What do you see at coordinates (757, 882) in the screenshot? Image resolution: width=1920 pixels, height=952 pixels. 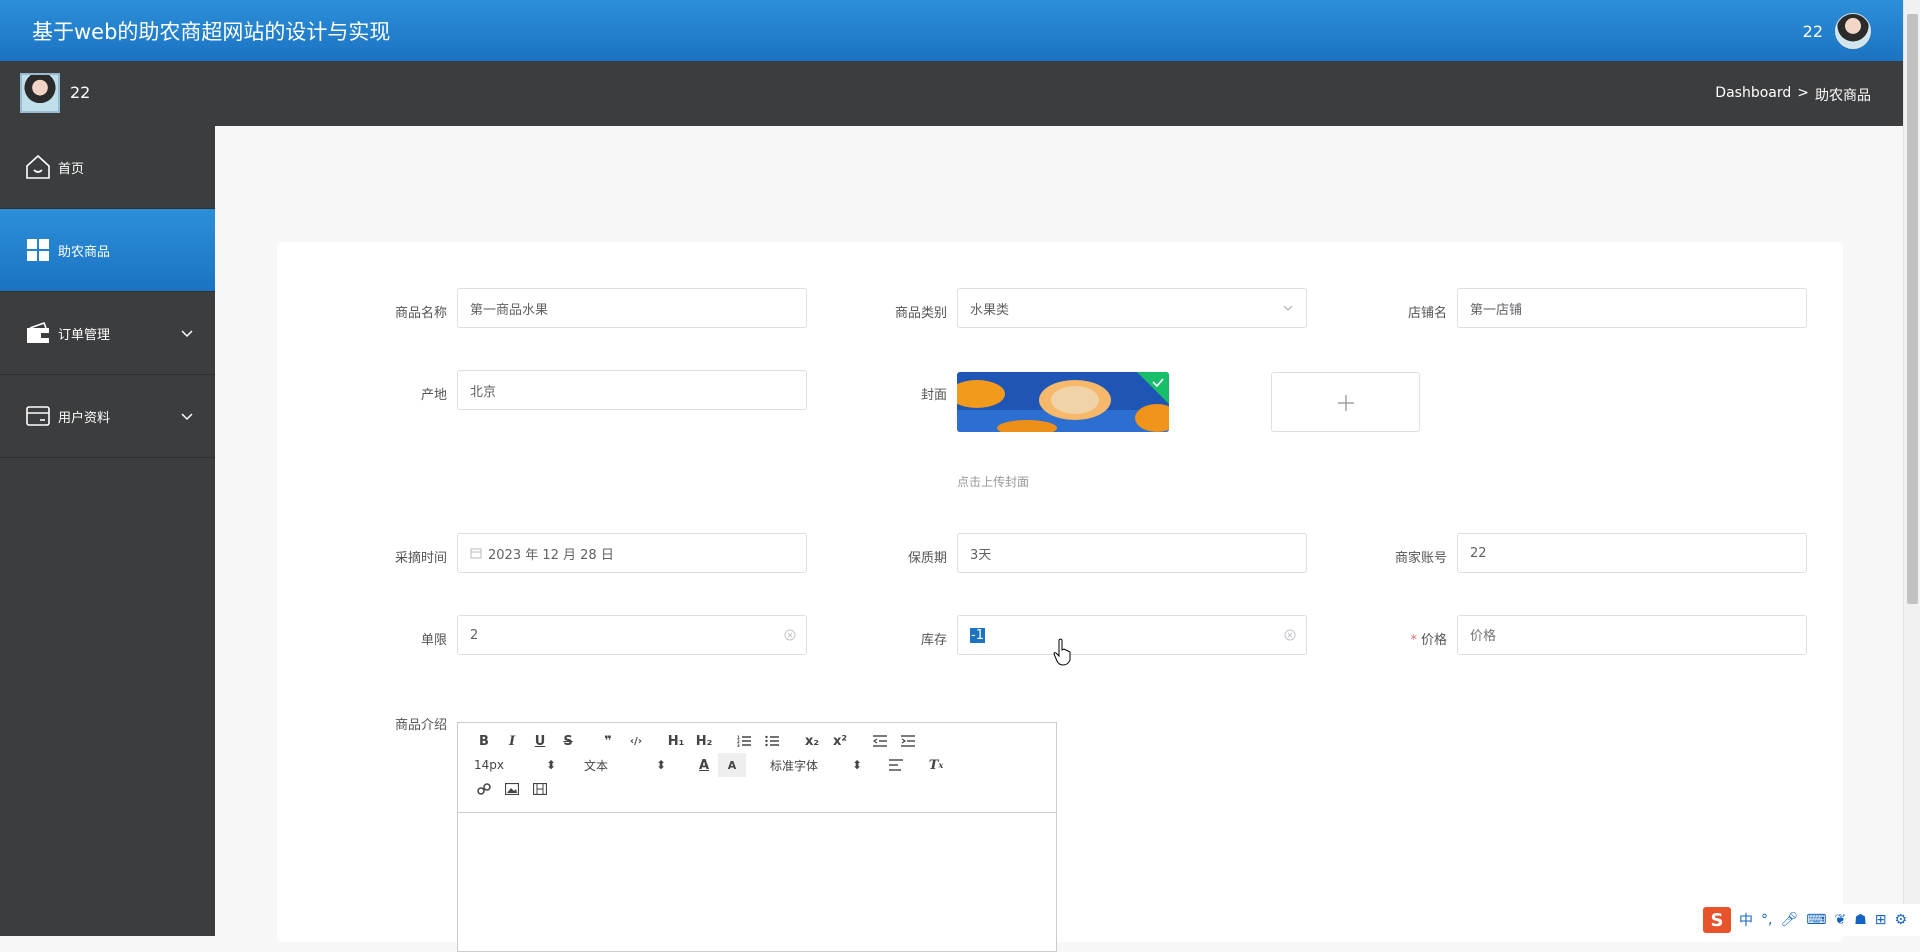 I see `editor-content` at bounding box center [757, 882].